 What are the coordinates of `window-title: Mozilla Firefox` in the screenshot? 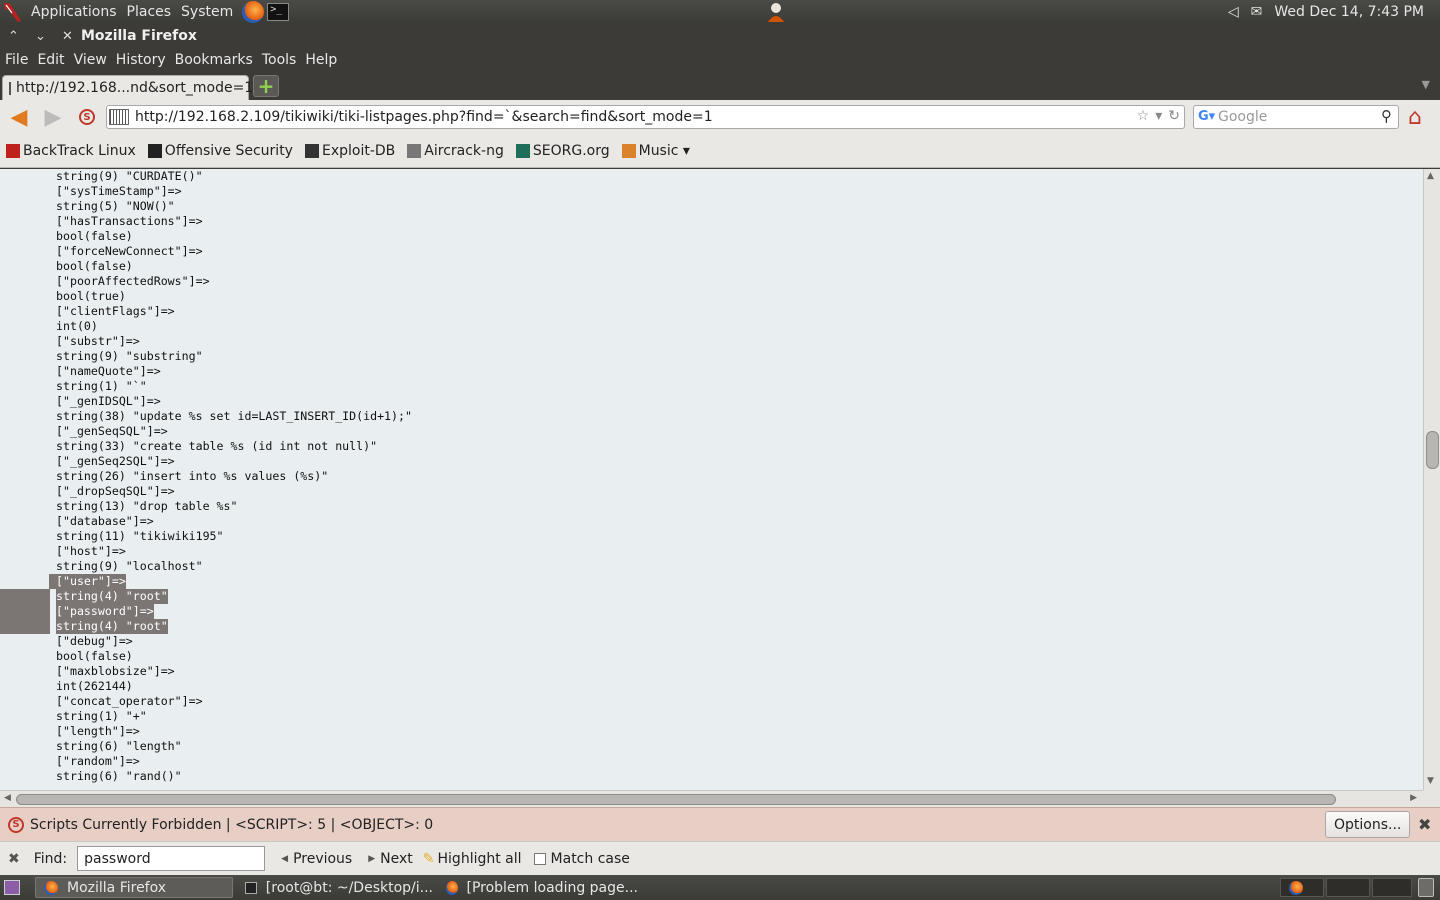 It's located at (139, 36).